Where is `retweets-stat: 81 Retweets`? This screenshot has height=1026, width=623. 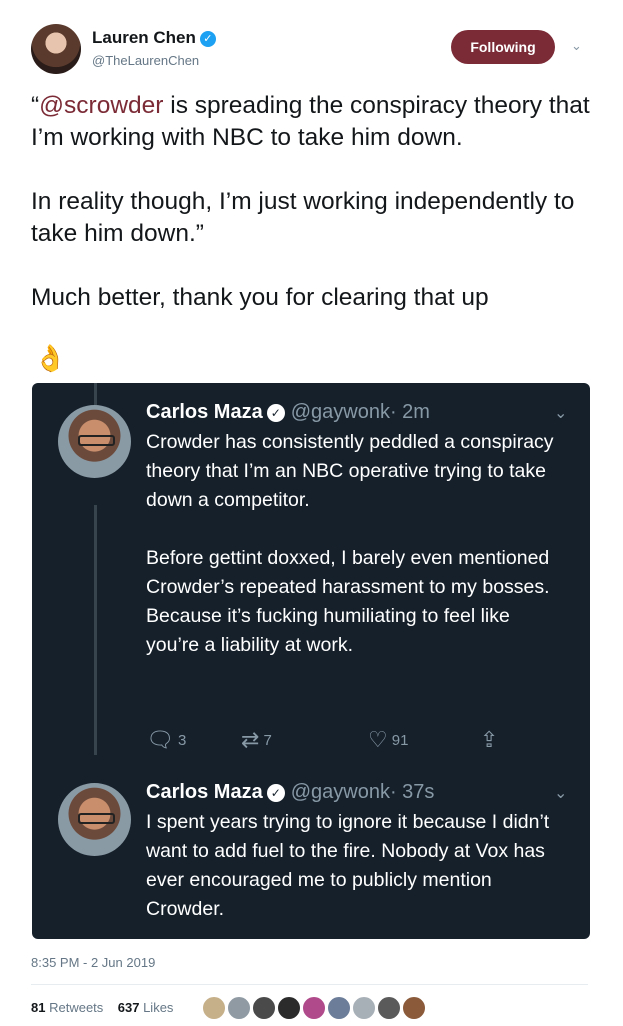 retweets-stat: 81 Retweets is located at coordinates (67, 1007).